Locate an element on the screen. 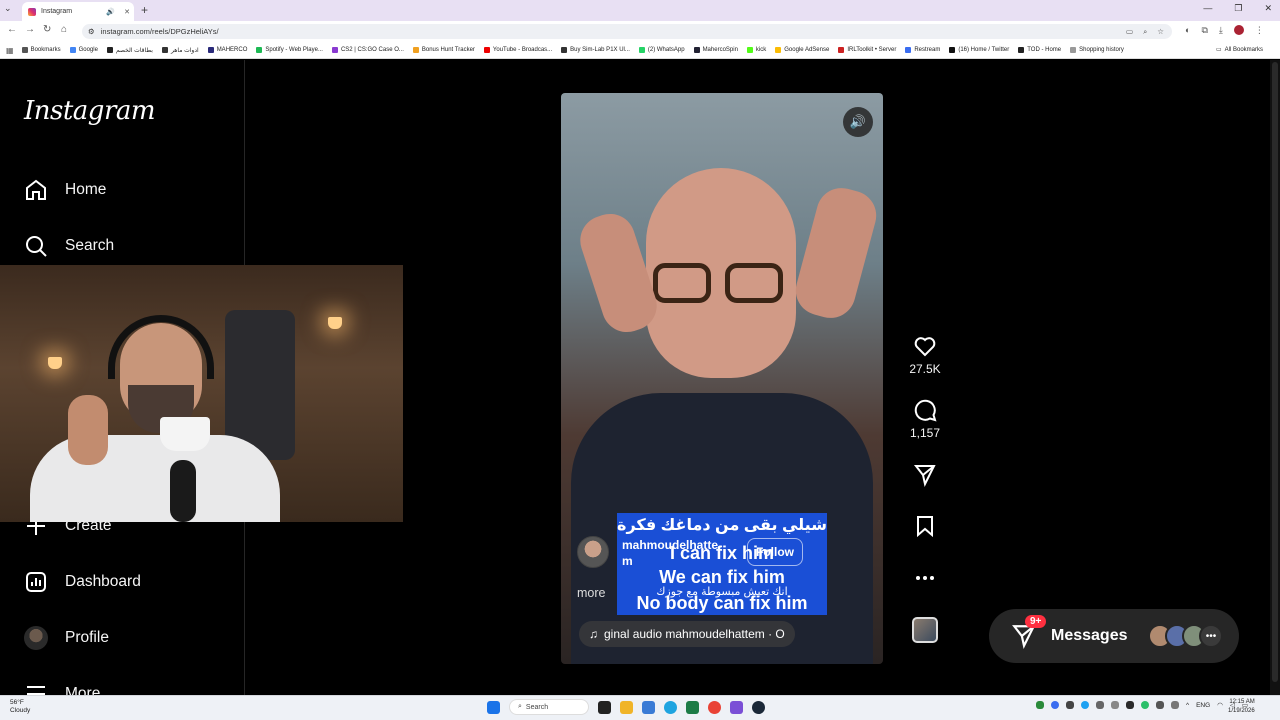  install-app-icon: ▭ is located at coordinates (1129, 32).